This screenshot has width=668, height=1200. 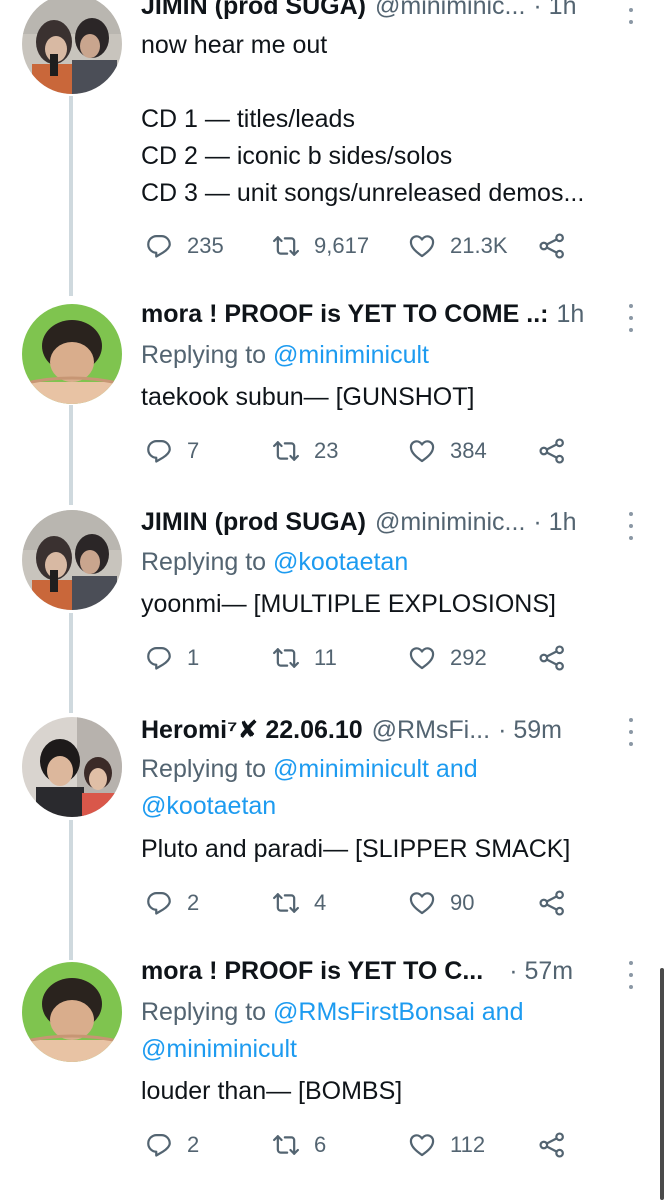 What do you see at coordinates (398, 1012) in the screenshot?
I see `mention-link: @RMsFirstBonsai and` at bounding box center [398, 1012].